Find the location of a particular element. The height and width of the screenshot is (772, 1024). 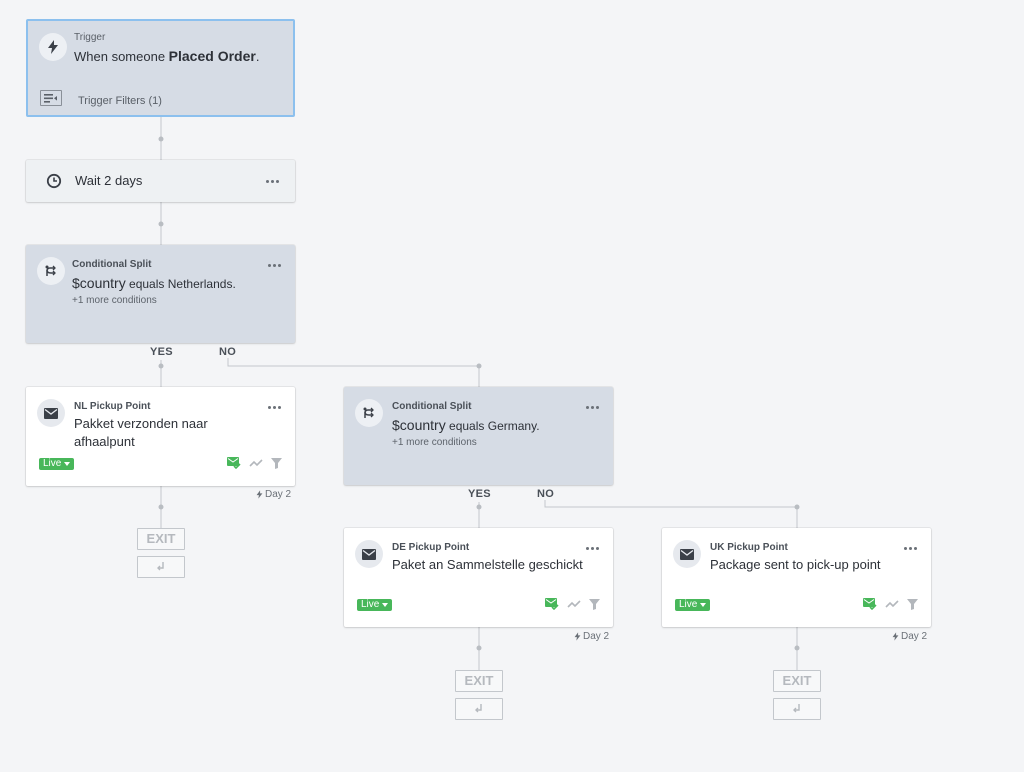

email-nl-title: Pakket verzonden naar afhaalpunt is located at coordinates (141, 432).